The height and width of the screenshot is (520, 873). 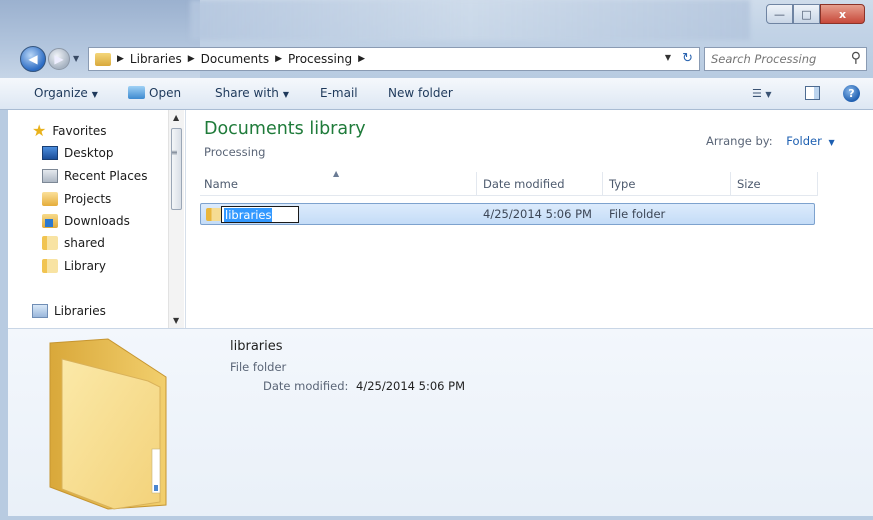 I want to click on large-folder-icon, so click(x=108, y=424).